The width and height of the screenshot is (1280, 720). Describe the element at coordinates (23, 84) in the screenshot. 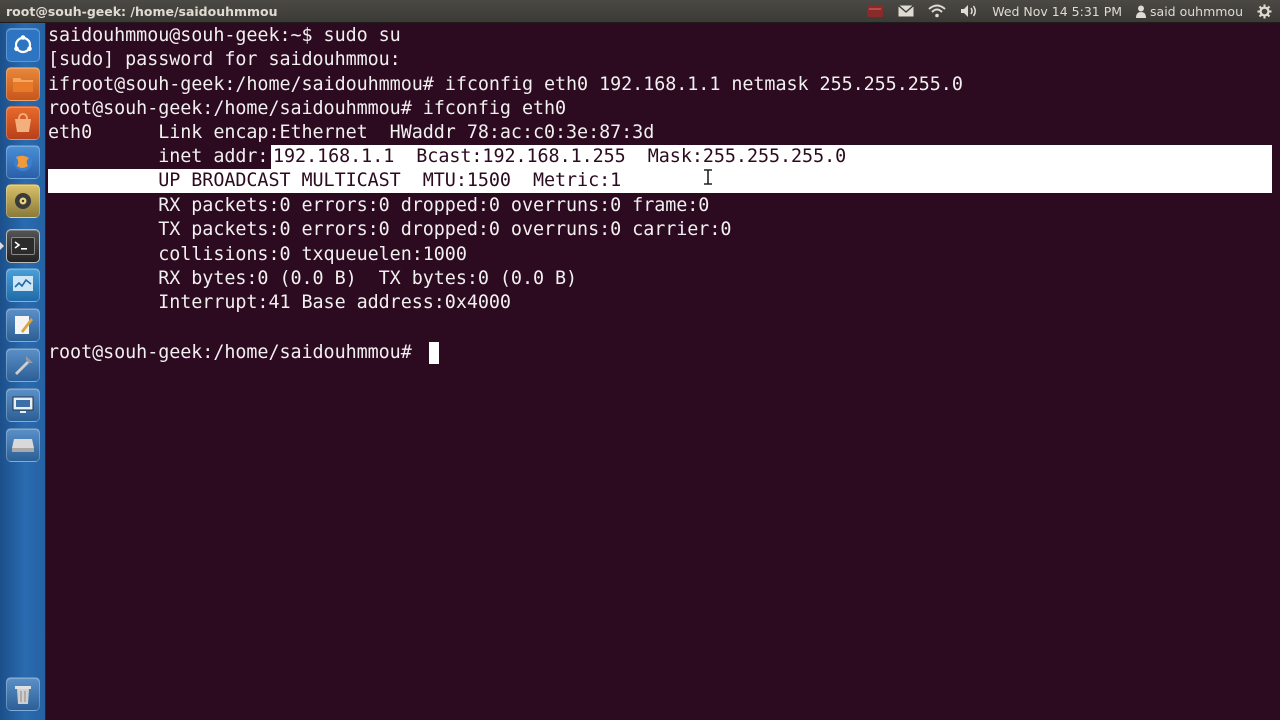

I see `files-icon` at that location.